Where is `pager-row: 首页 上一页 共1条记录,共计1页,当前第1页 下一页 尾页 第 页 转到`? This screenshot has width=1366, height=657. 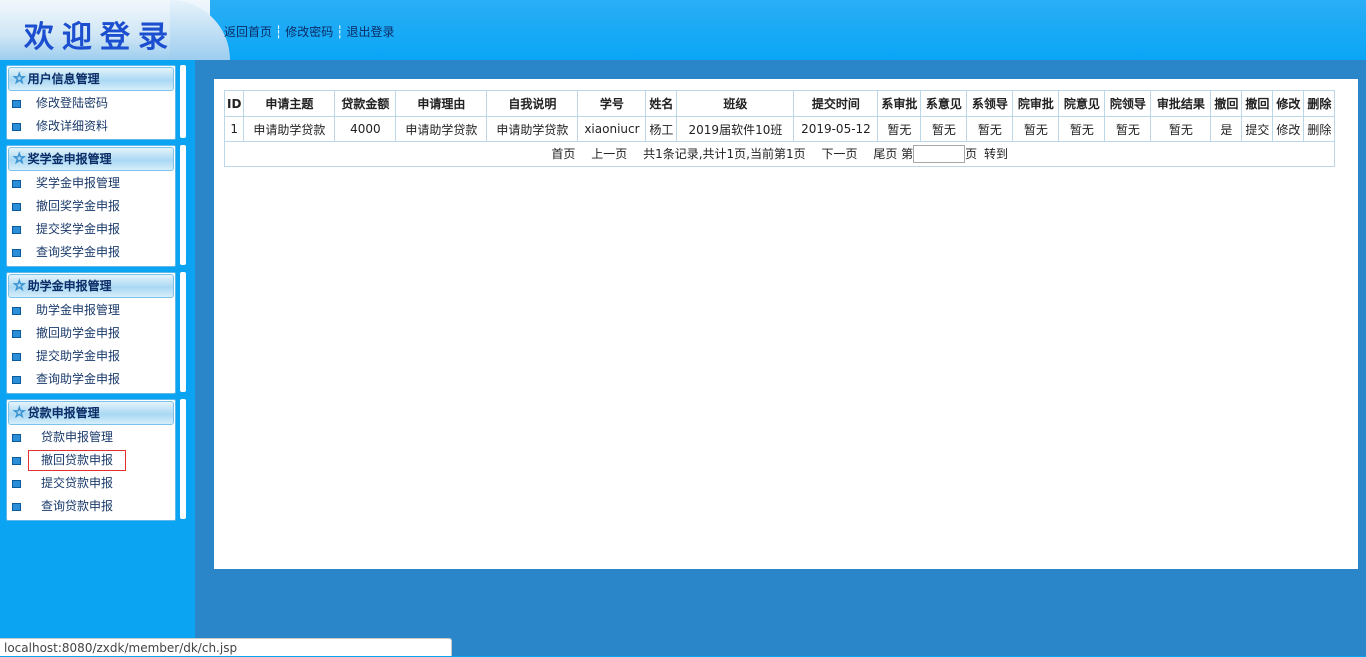 pager-row: 首页 上一页 共1条记录,共计1页,当前第1页 下一页 尾页 第 页 转到 is located at coordinates (779, 154).